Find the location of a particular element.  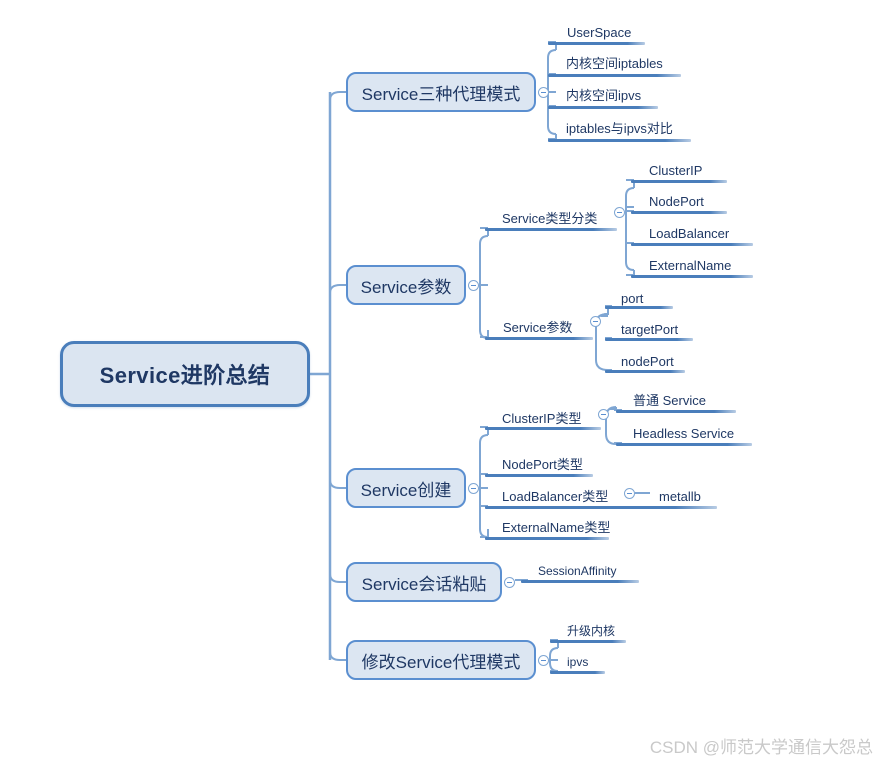

leaf-node-userspace: UserSpace is located at coordinates (598, 32).